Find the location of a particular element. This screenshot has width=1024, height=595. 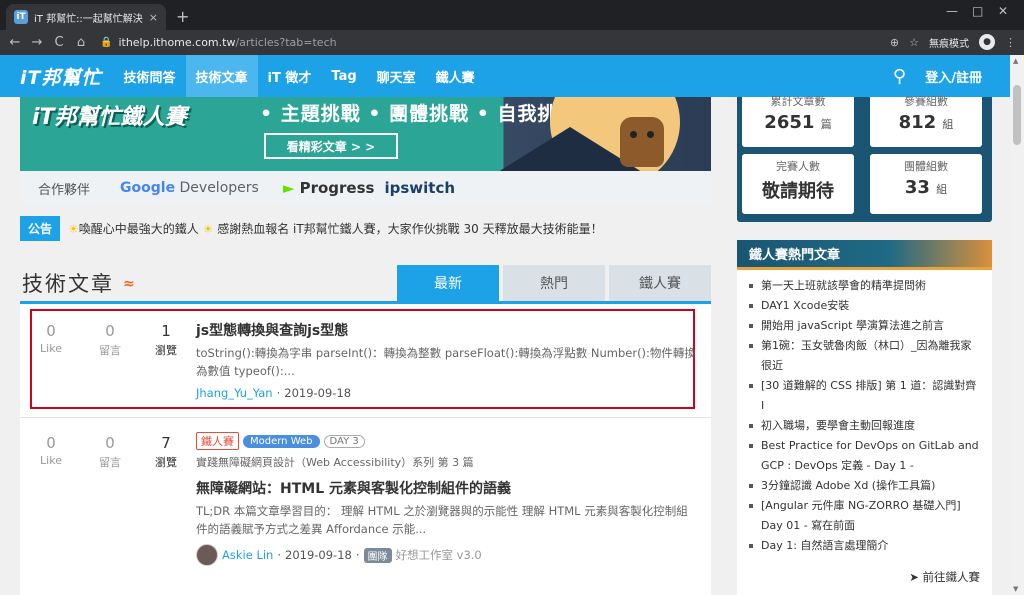

article-title-link: 無障礙網站：HTML 元素與客製化控制組件的語義 is located at coordinates (446, 488).